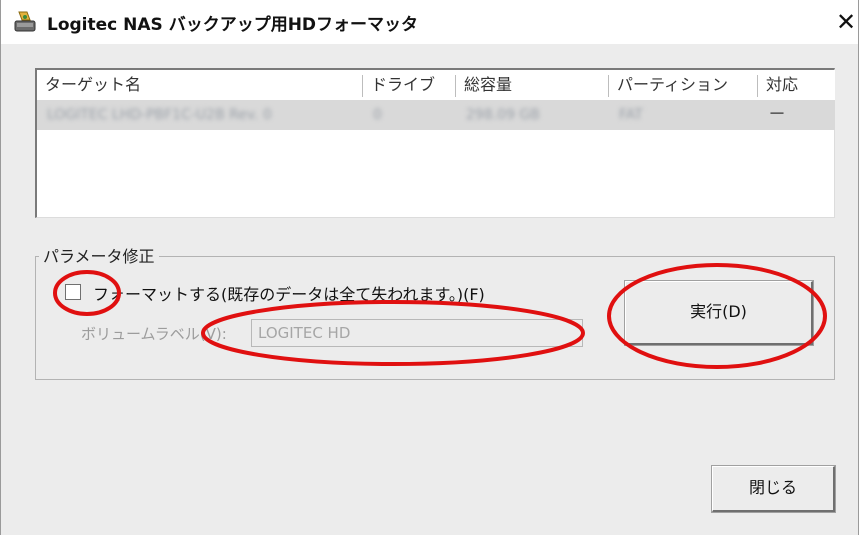 Image resolution: width=859 pixels, height=535 pixels. What do you see at coordinates (417, 333) in the screenshot?
I see `volume-label-field` at bounding box center [417, 333].